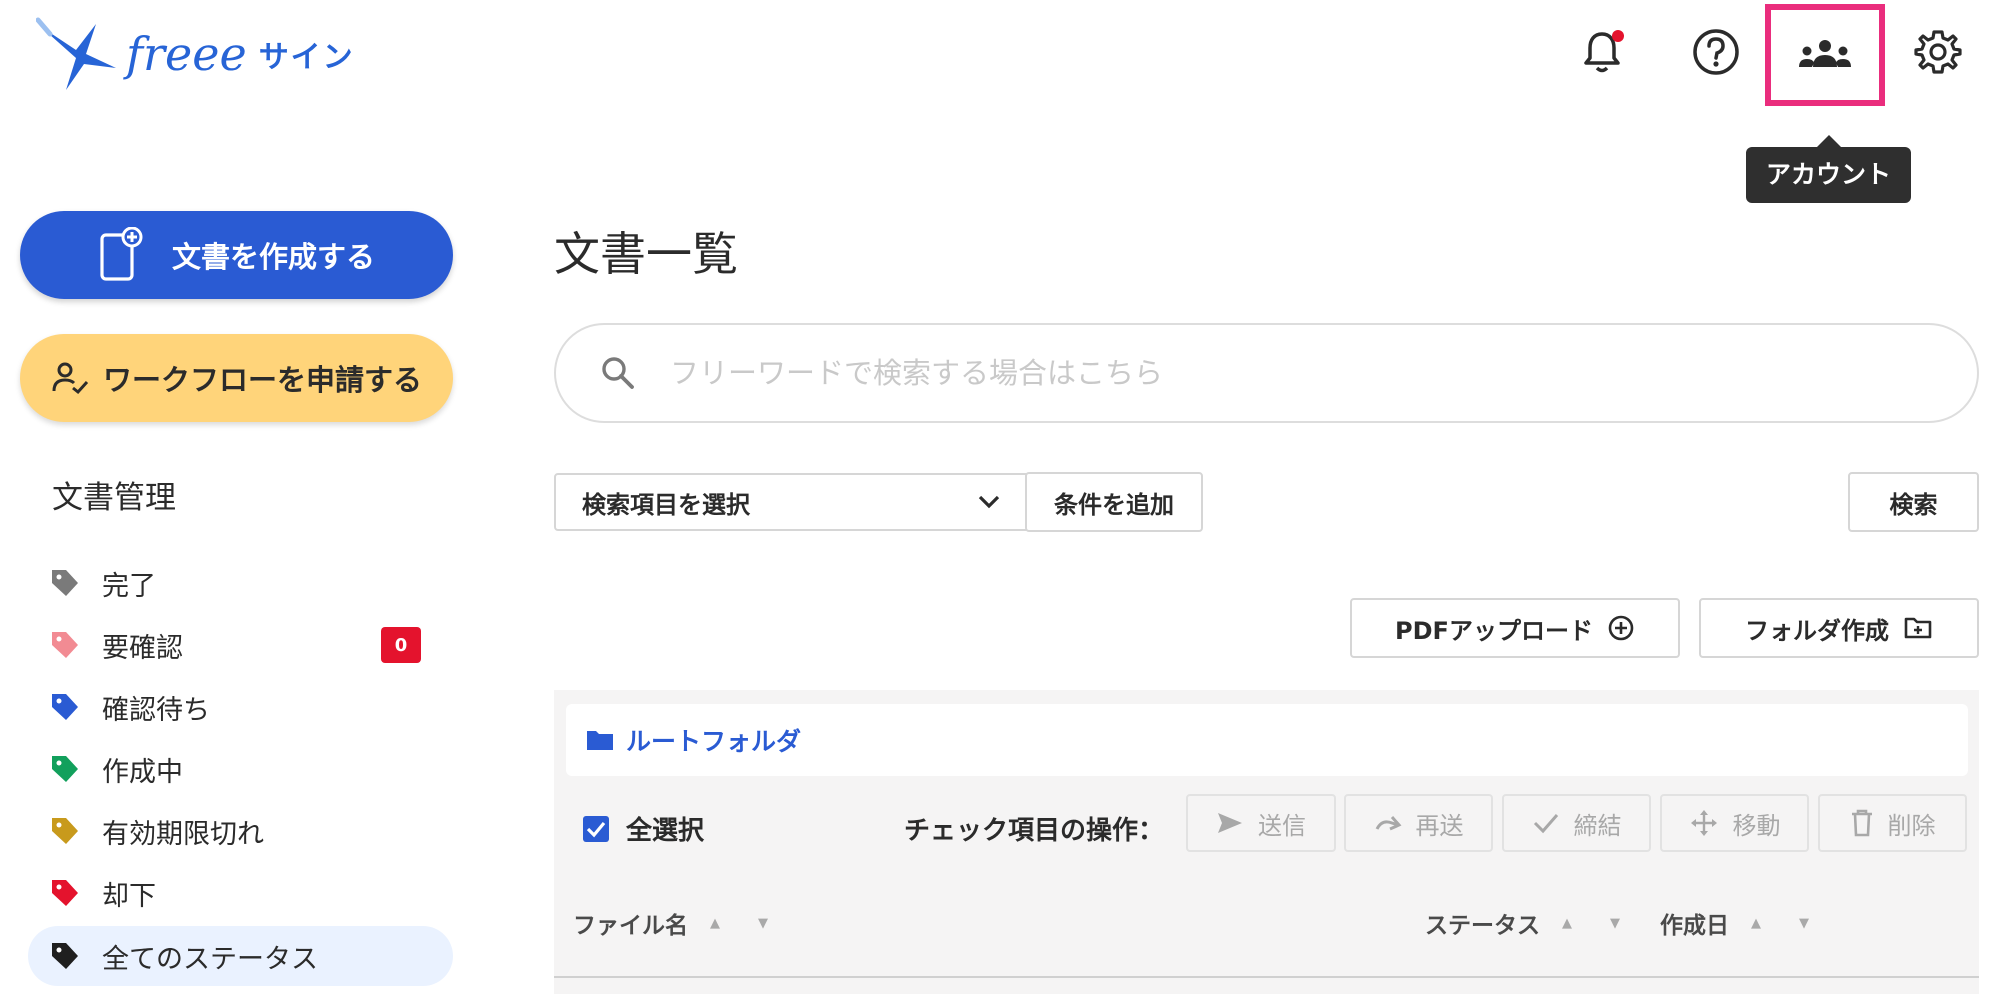  Describe the element at coordinates (596, 828) in the screenshot. I see `checkbox-checked-icon` at that location.